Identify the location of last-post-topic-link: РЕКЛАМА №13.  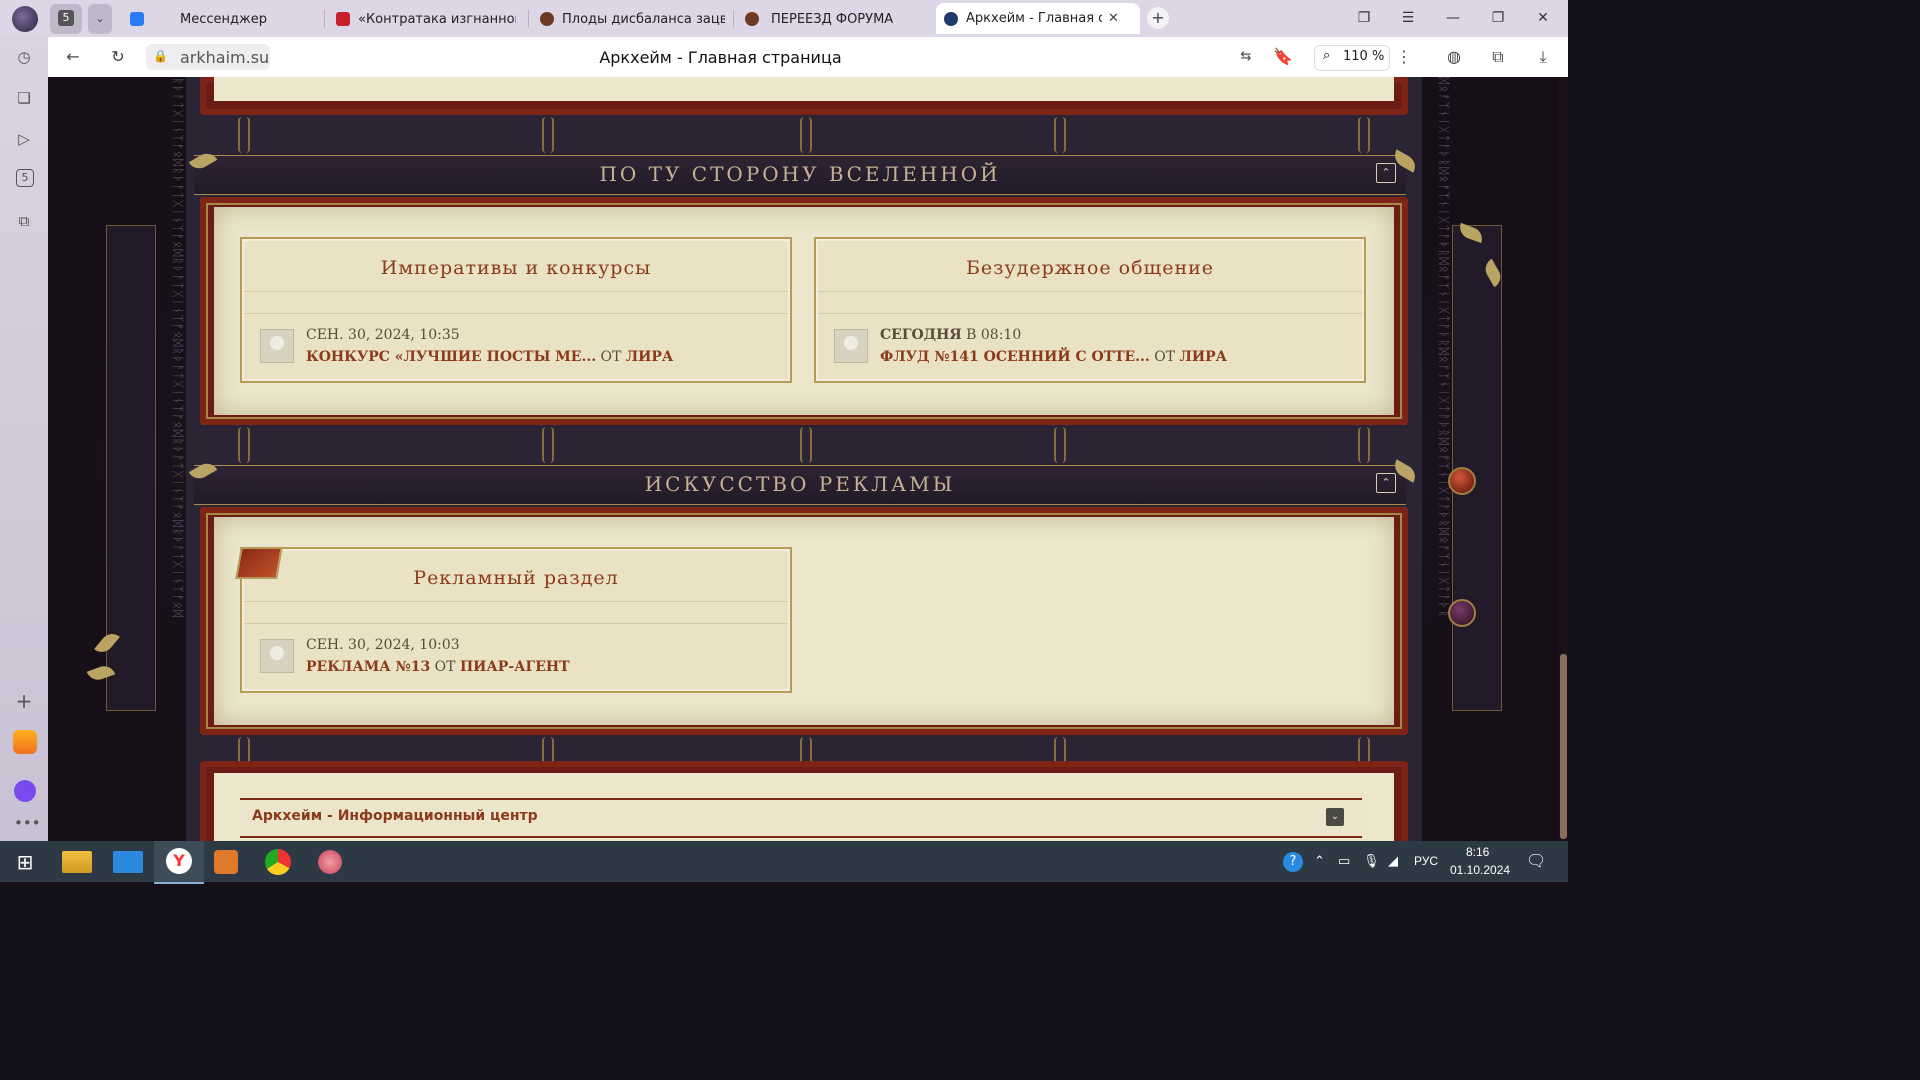
(368, 667).